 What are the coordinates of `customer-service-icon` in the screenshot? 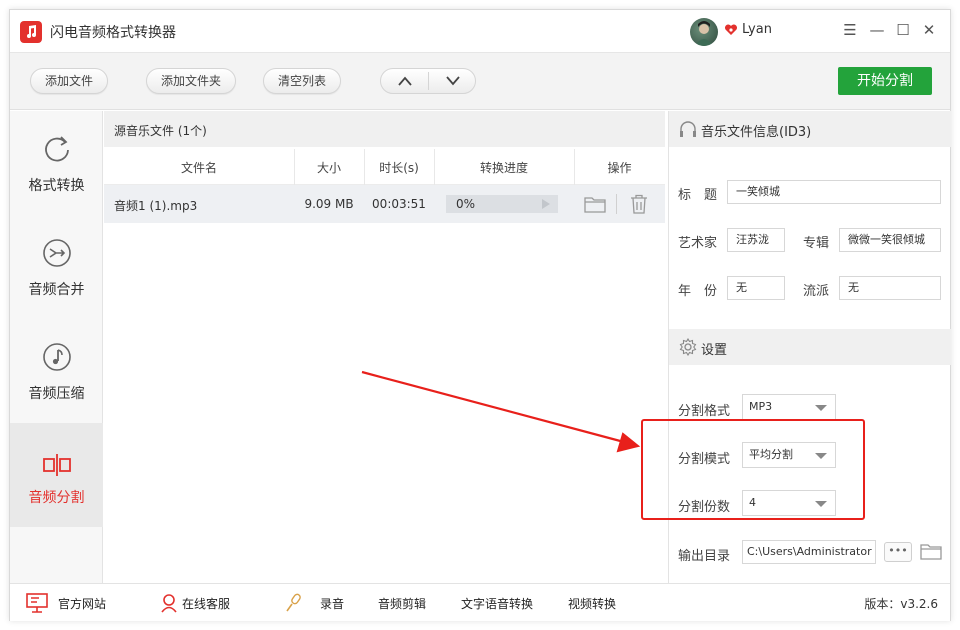 It's located at (169, 603).